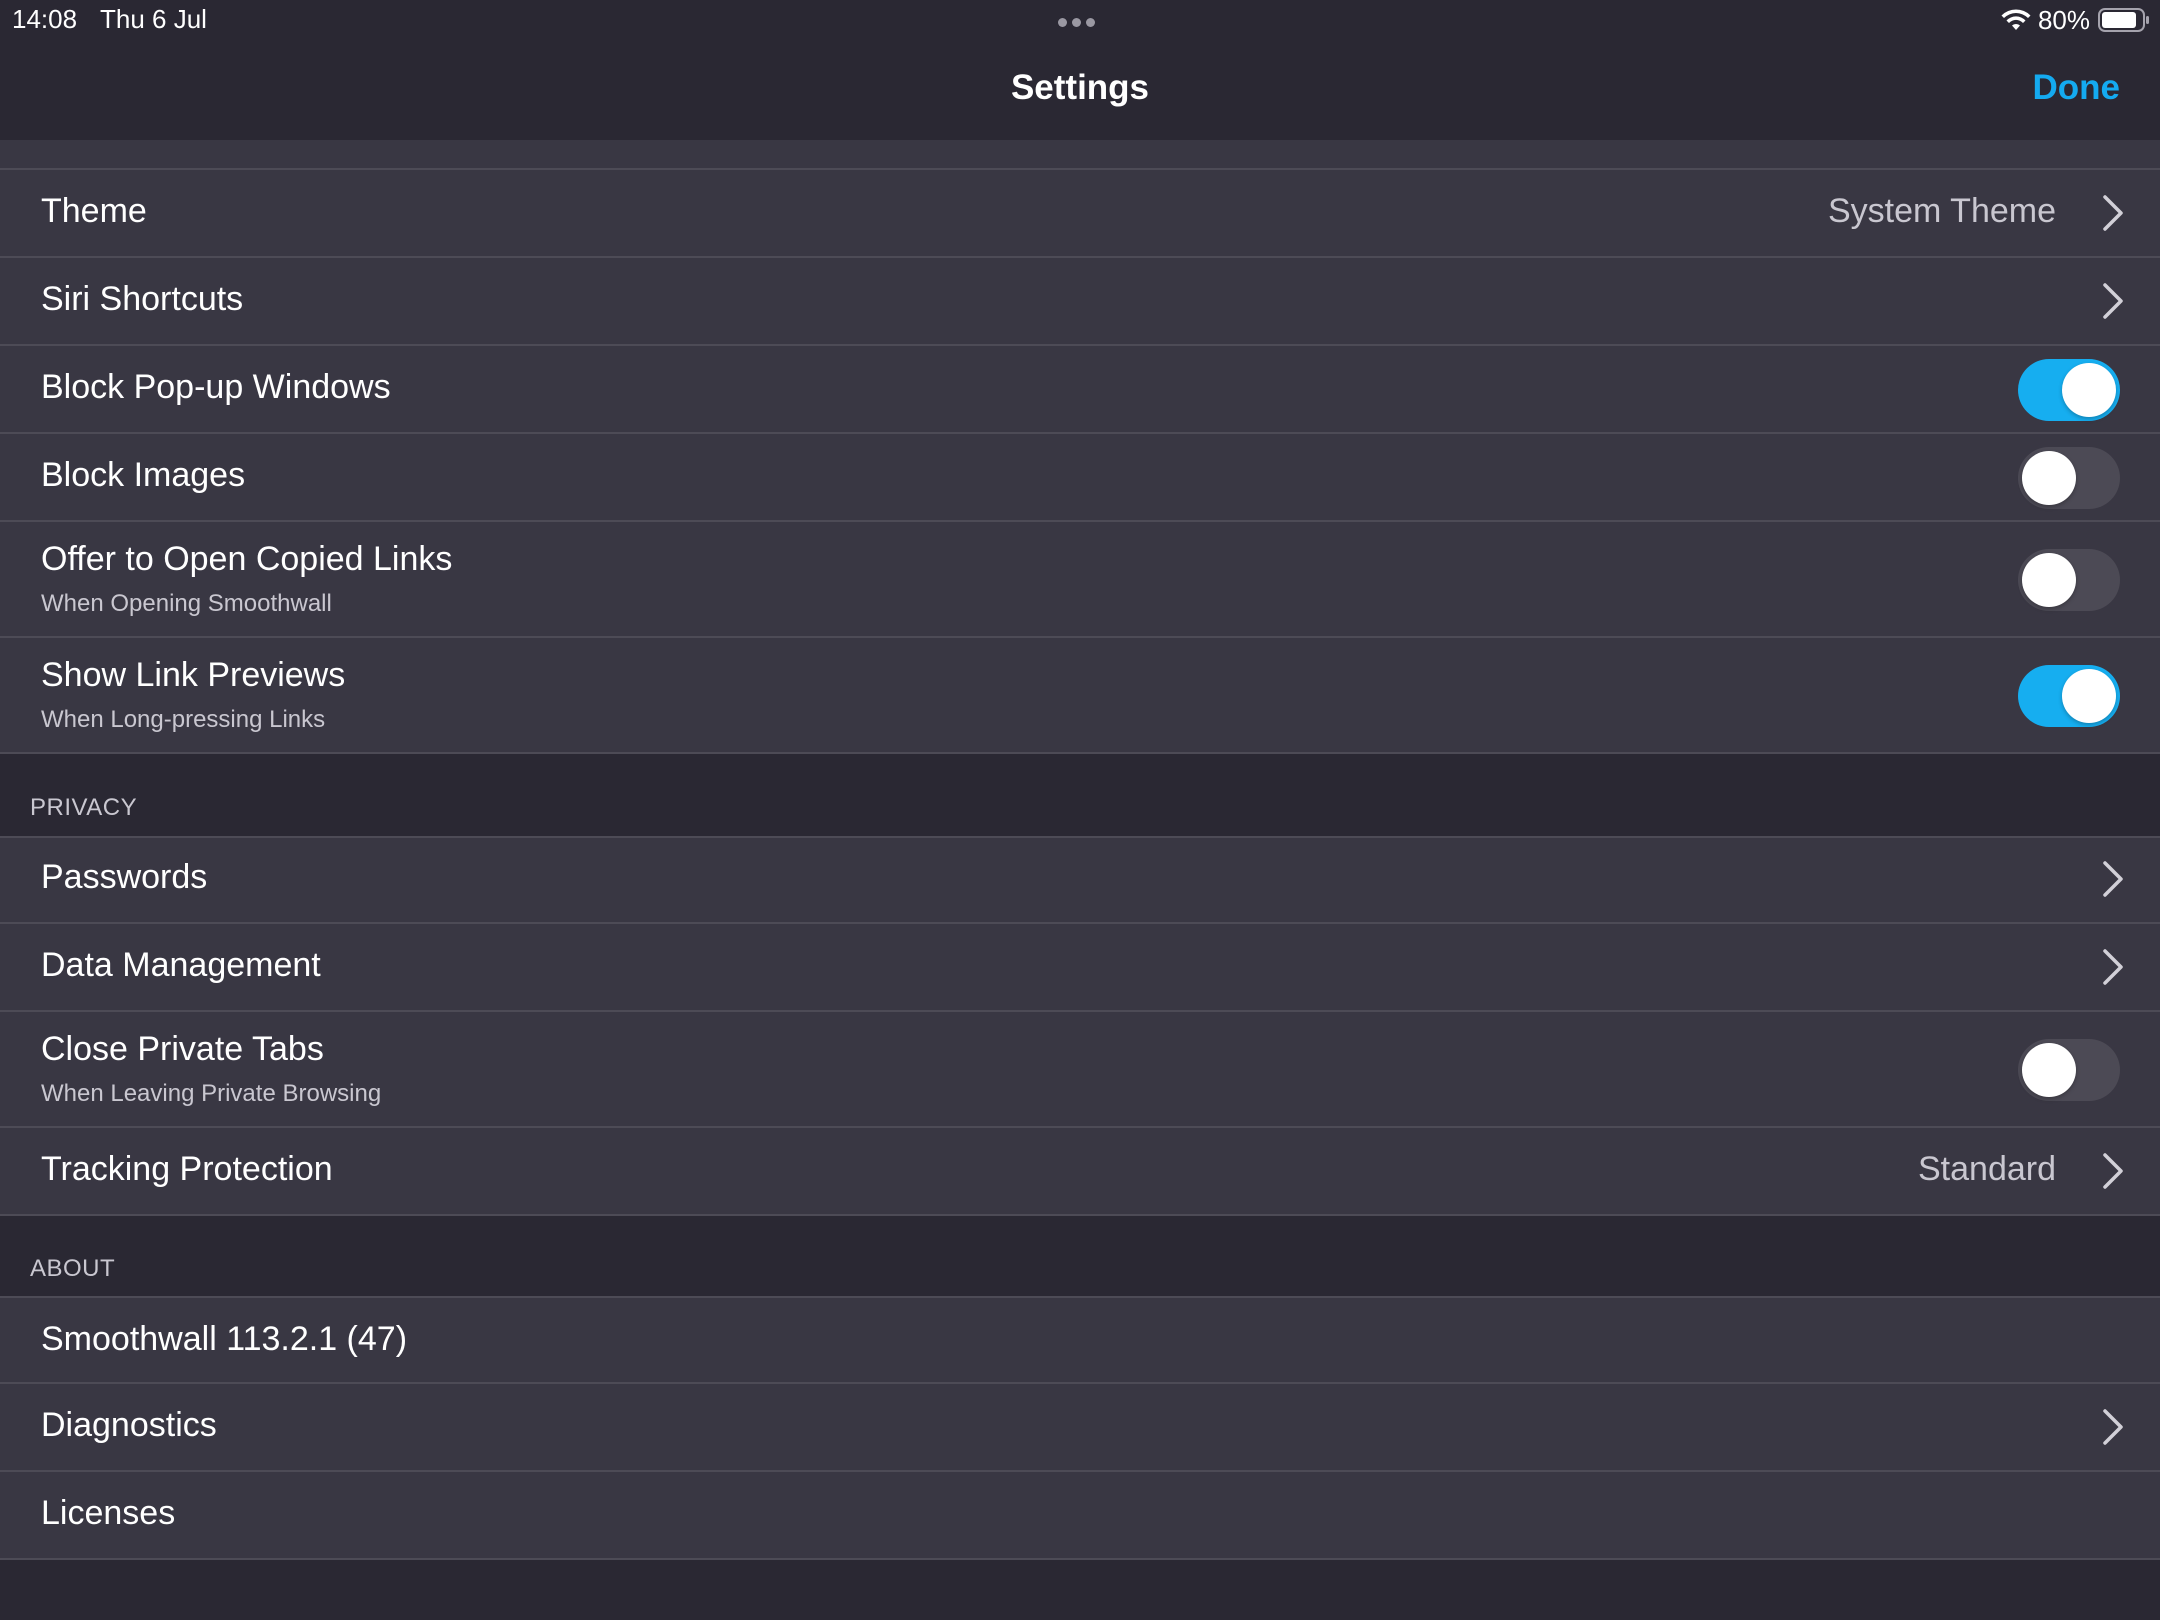 Image resolution: width=2160 pixels, height=1620 pixels. Describe the element at coordinates (1080, 1172) in the screenshot. I see `tracking-protection-row: Tracking Protection Standard` at that location.